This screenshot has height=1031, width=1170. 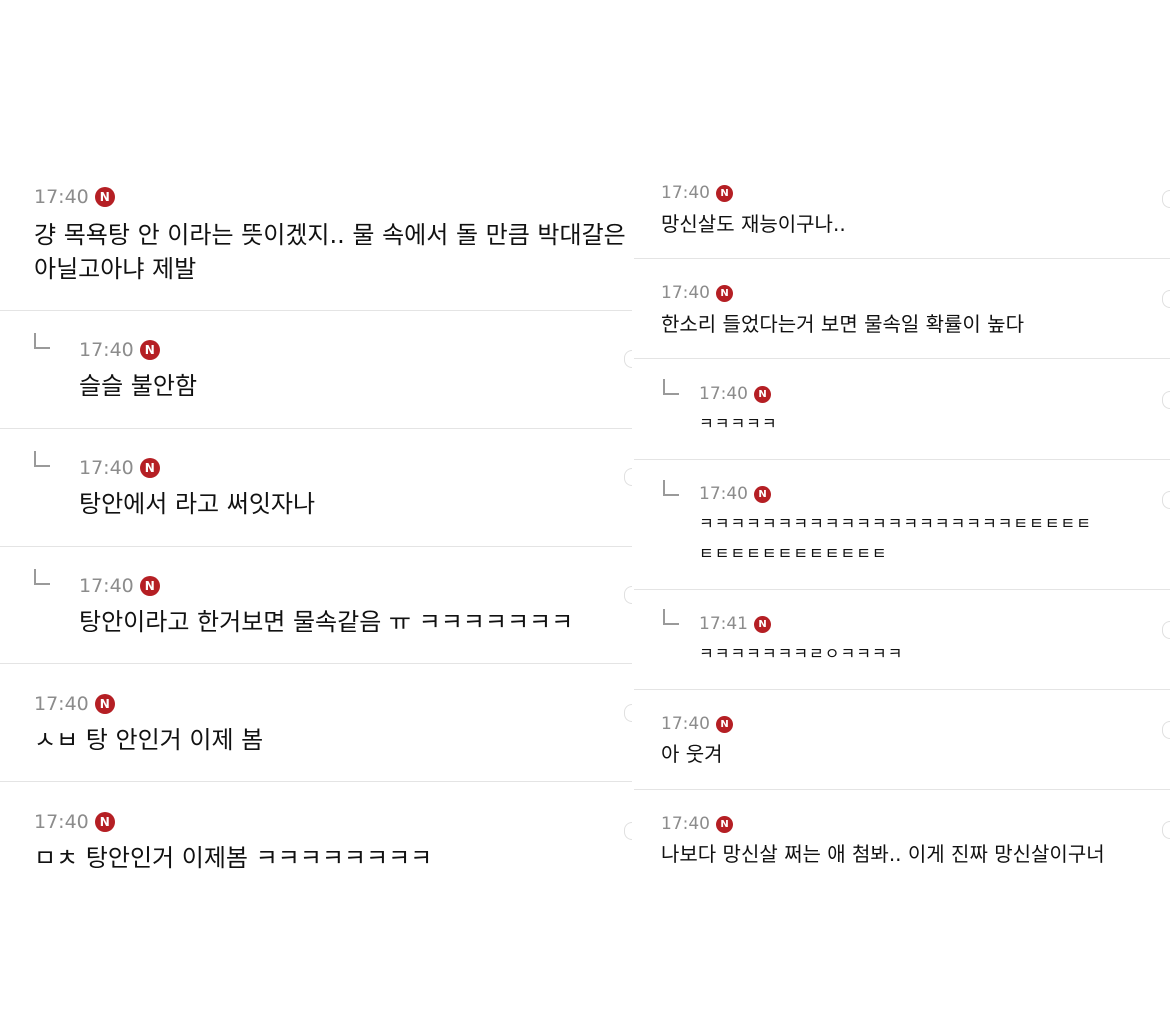 I want to click on comment-text-line: ㅁㅊ 탕안인거 이제봄 ㅋㅋㅋㅋㅋㅋㅋㅋ, so click(x=233, y=858).